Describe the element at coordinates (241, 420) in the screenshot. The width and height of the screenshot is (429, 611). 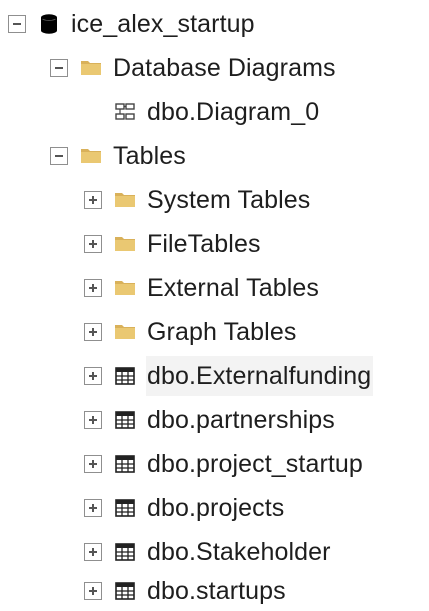
I see `tree-node-label: dbo.partnerships` at that location.